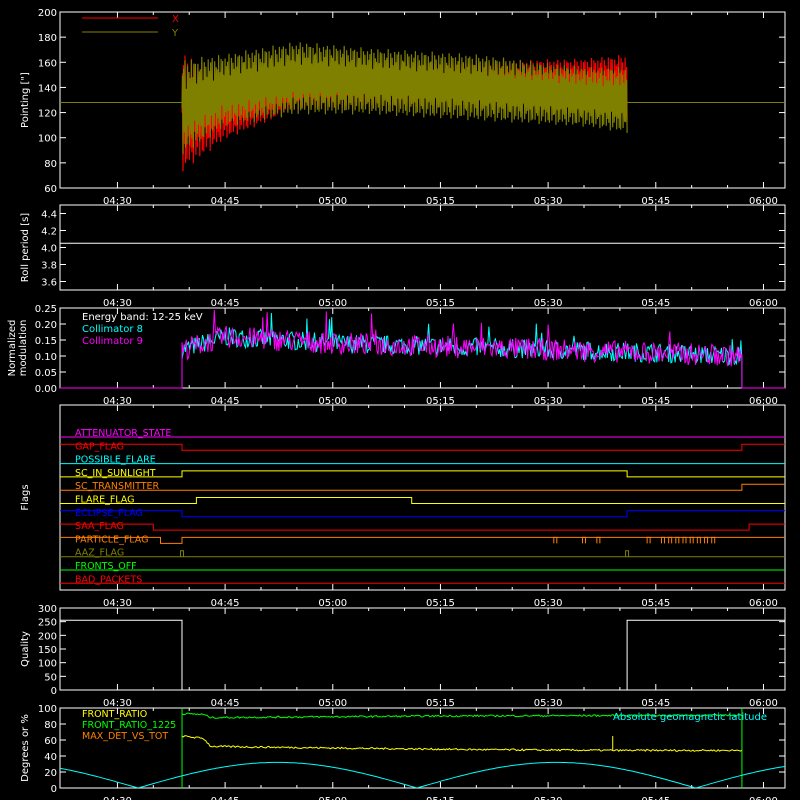 Image resolution: width=800 pixels, height=800 pixels. Describe the element at coordinates (49, 266) in the screenshot. I see `y-tick-label: 3.8` at that location.